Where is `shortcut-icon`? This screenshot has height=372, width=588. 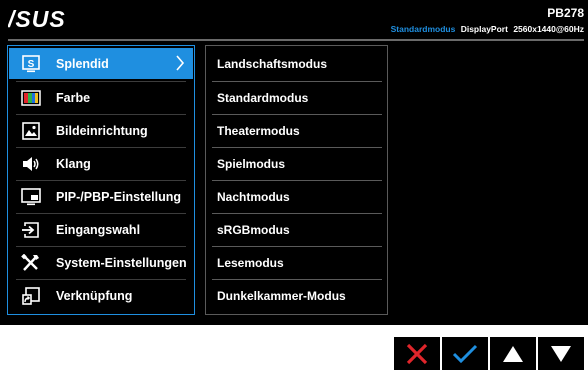 shortcut-icon is located at coordinates (31, 295).